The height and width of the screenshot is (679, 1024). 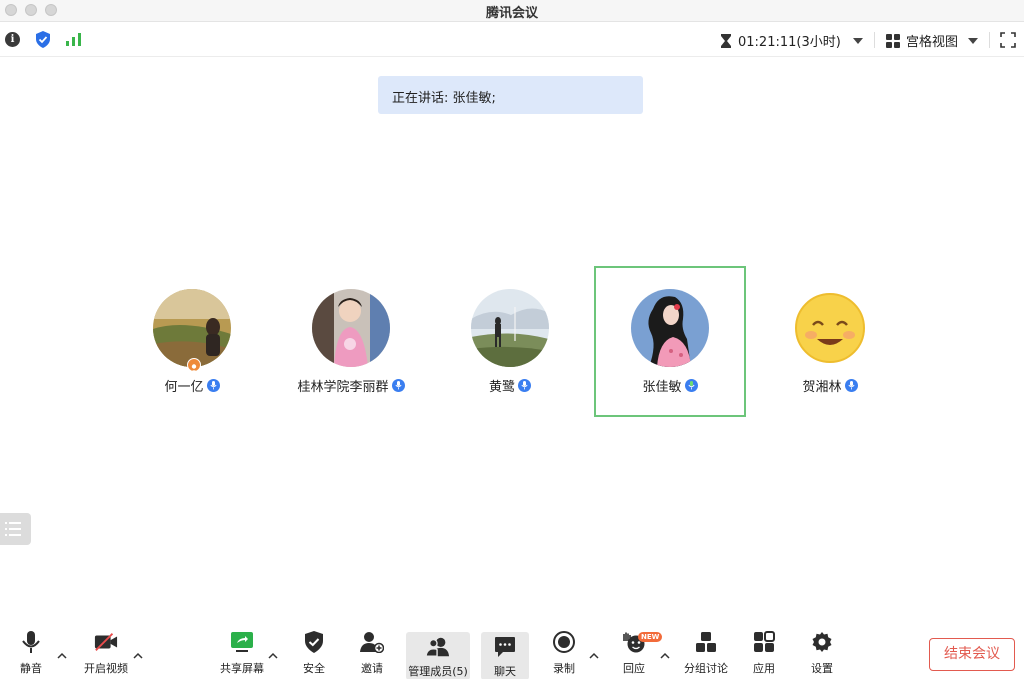 I want to click on meeting-info-bar: i 01:21:11(3小时) 宫格视图, so click(x=512, y=39).